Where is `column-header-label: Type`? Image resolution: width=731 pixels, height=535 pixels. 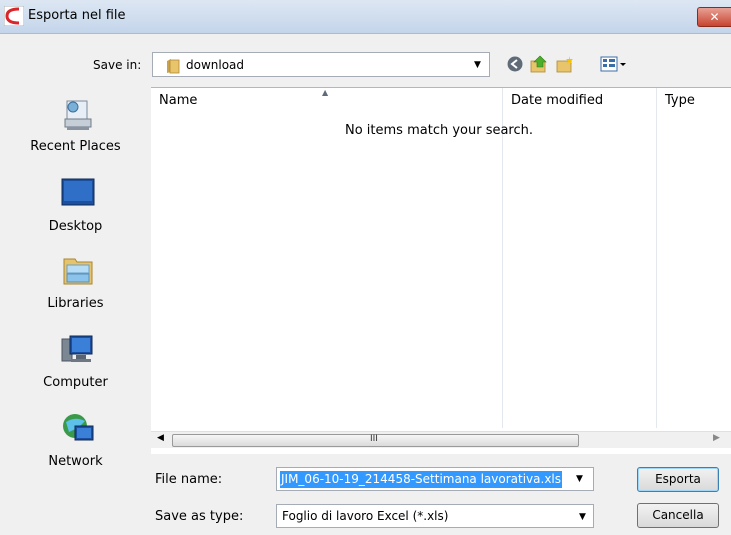 column-header-label: Type is located at coordinates (680, 100).